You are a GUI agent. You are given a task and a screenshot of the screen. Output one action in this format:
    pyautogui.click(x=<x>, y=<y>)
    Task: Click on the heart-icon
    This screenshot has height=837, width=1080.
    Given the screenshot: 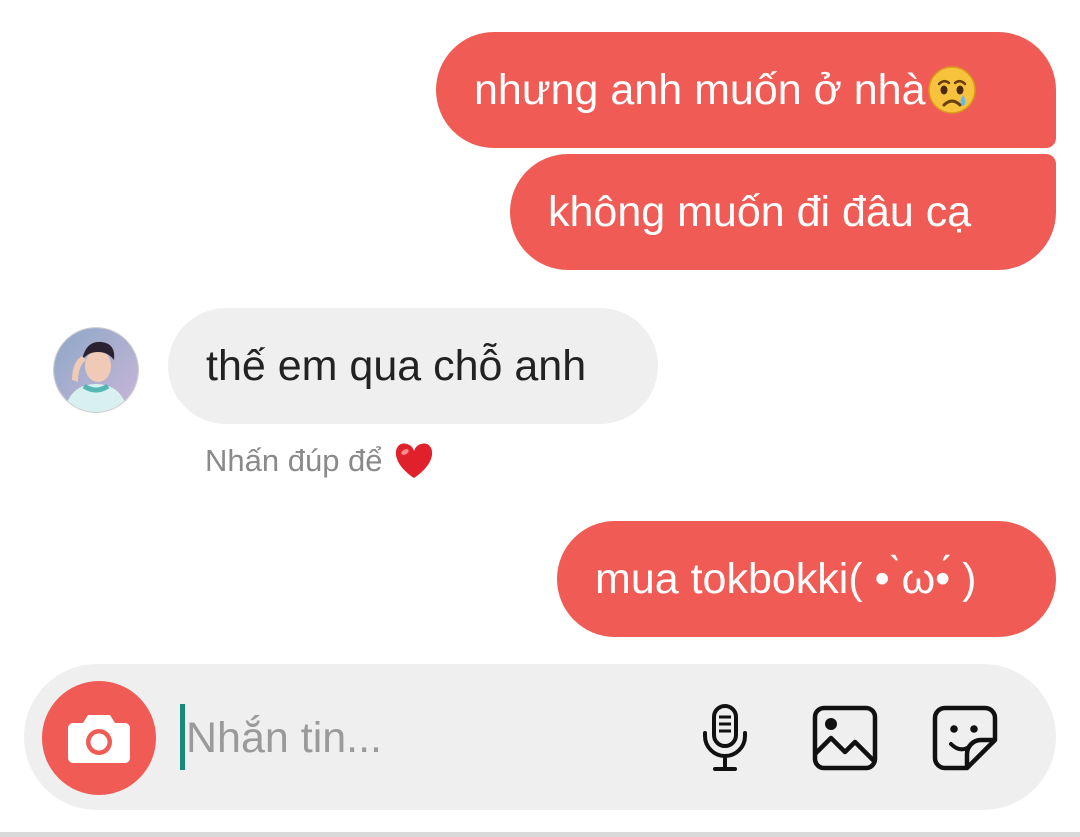 What is the action you would take?
    pyautogui.click(x=413, y=460)
    